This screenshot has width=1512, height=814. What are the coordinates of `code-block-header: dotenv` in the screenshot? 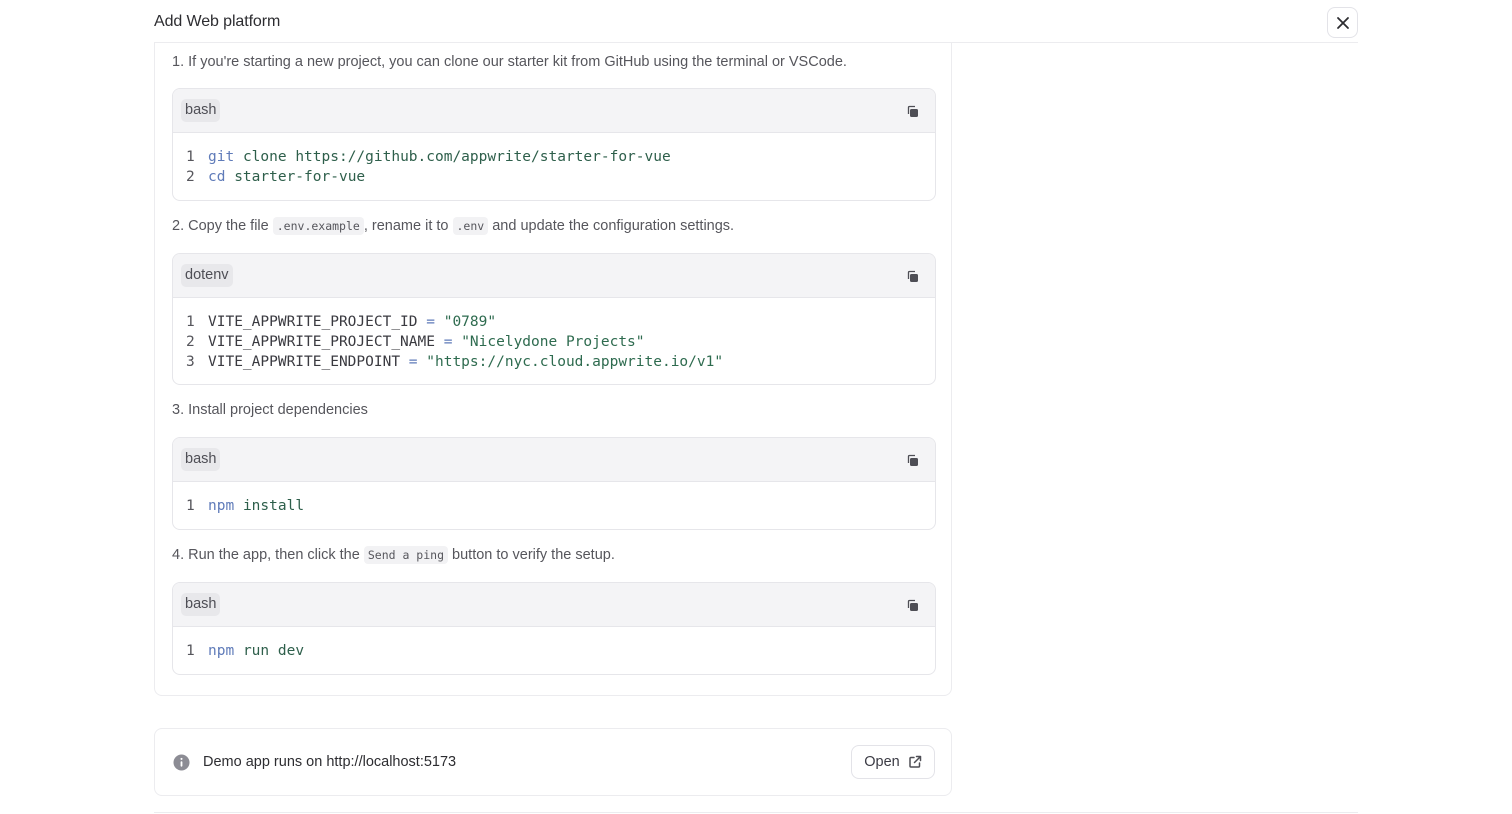 It's located at (554, 276).